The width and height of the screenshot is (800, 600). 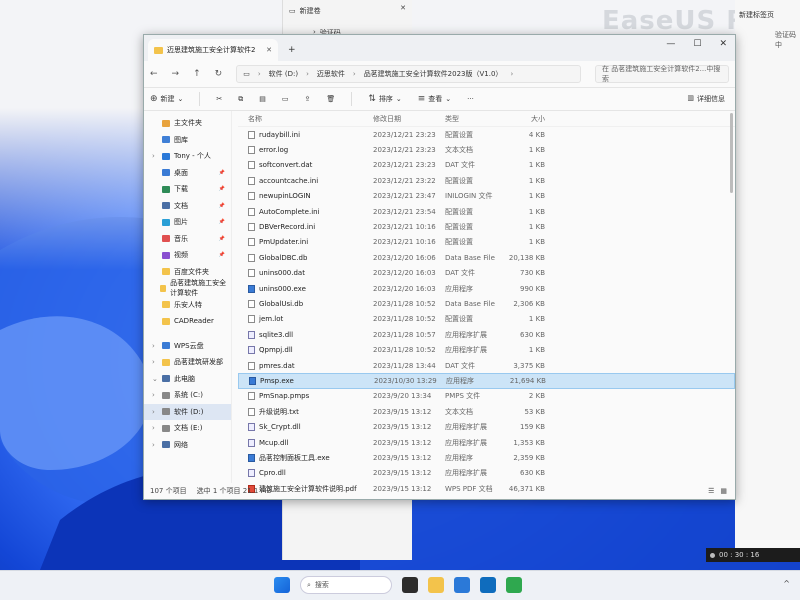 I want to click on table-row: sqlite3.dll 2023/11/28 10:57 应用程序扩展 630 KB, so click(x=486, y=334).